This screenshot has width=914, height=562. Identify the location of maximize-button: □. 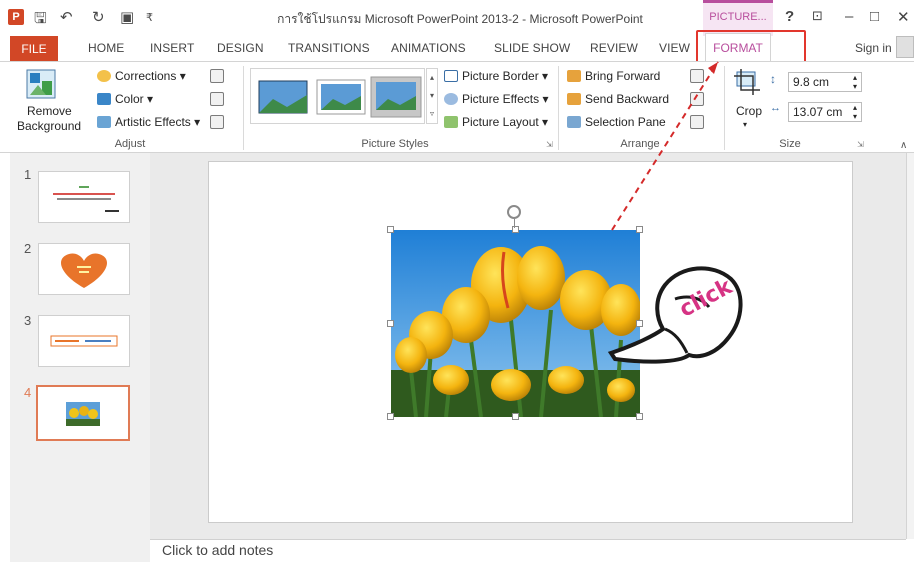
(874, 16).